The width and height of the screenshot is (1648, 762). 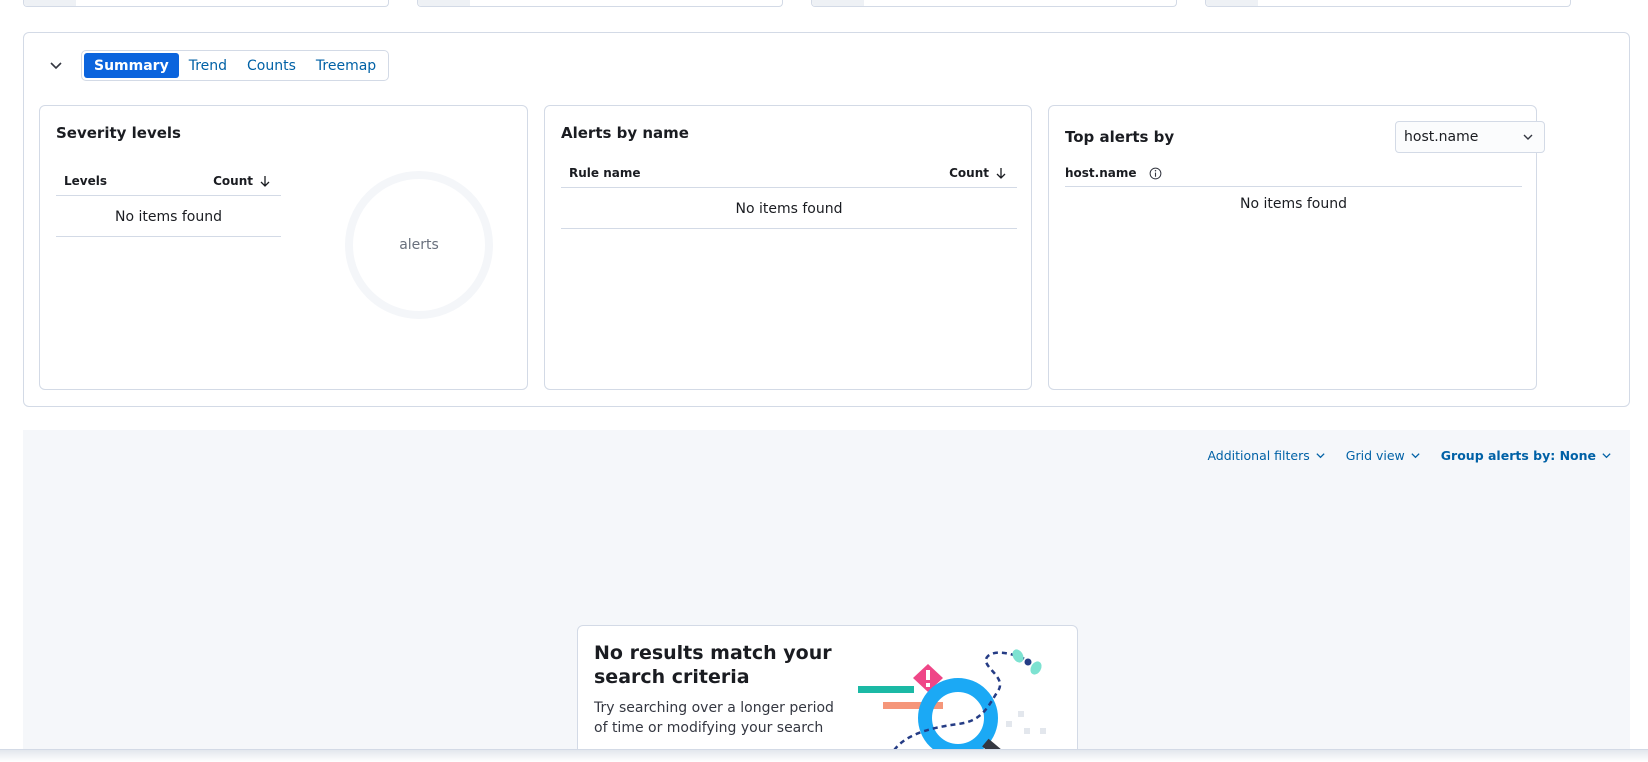 I want to click on severity-donut-chart: alerts, so click(x=419, y=245).